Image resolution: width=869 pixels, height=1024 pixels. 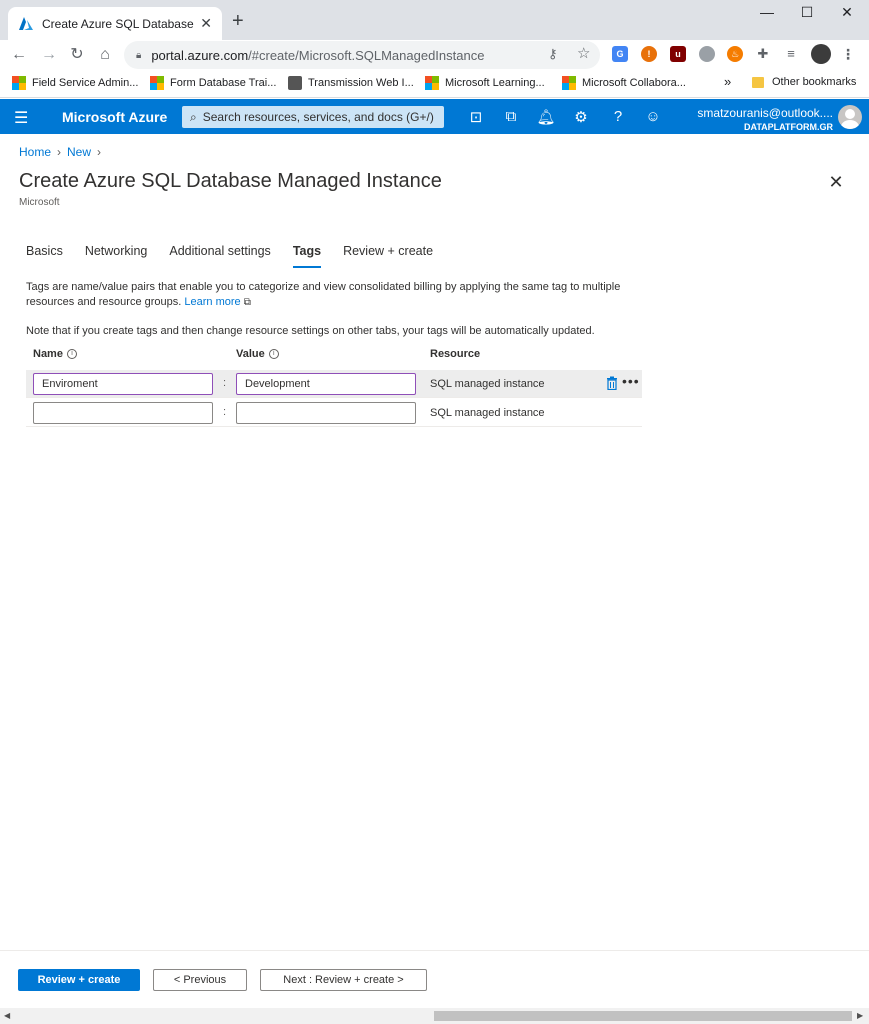 I want to click on hamburger-menu-icon: ☰, so click(x=21, y=118).